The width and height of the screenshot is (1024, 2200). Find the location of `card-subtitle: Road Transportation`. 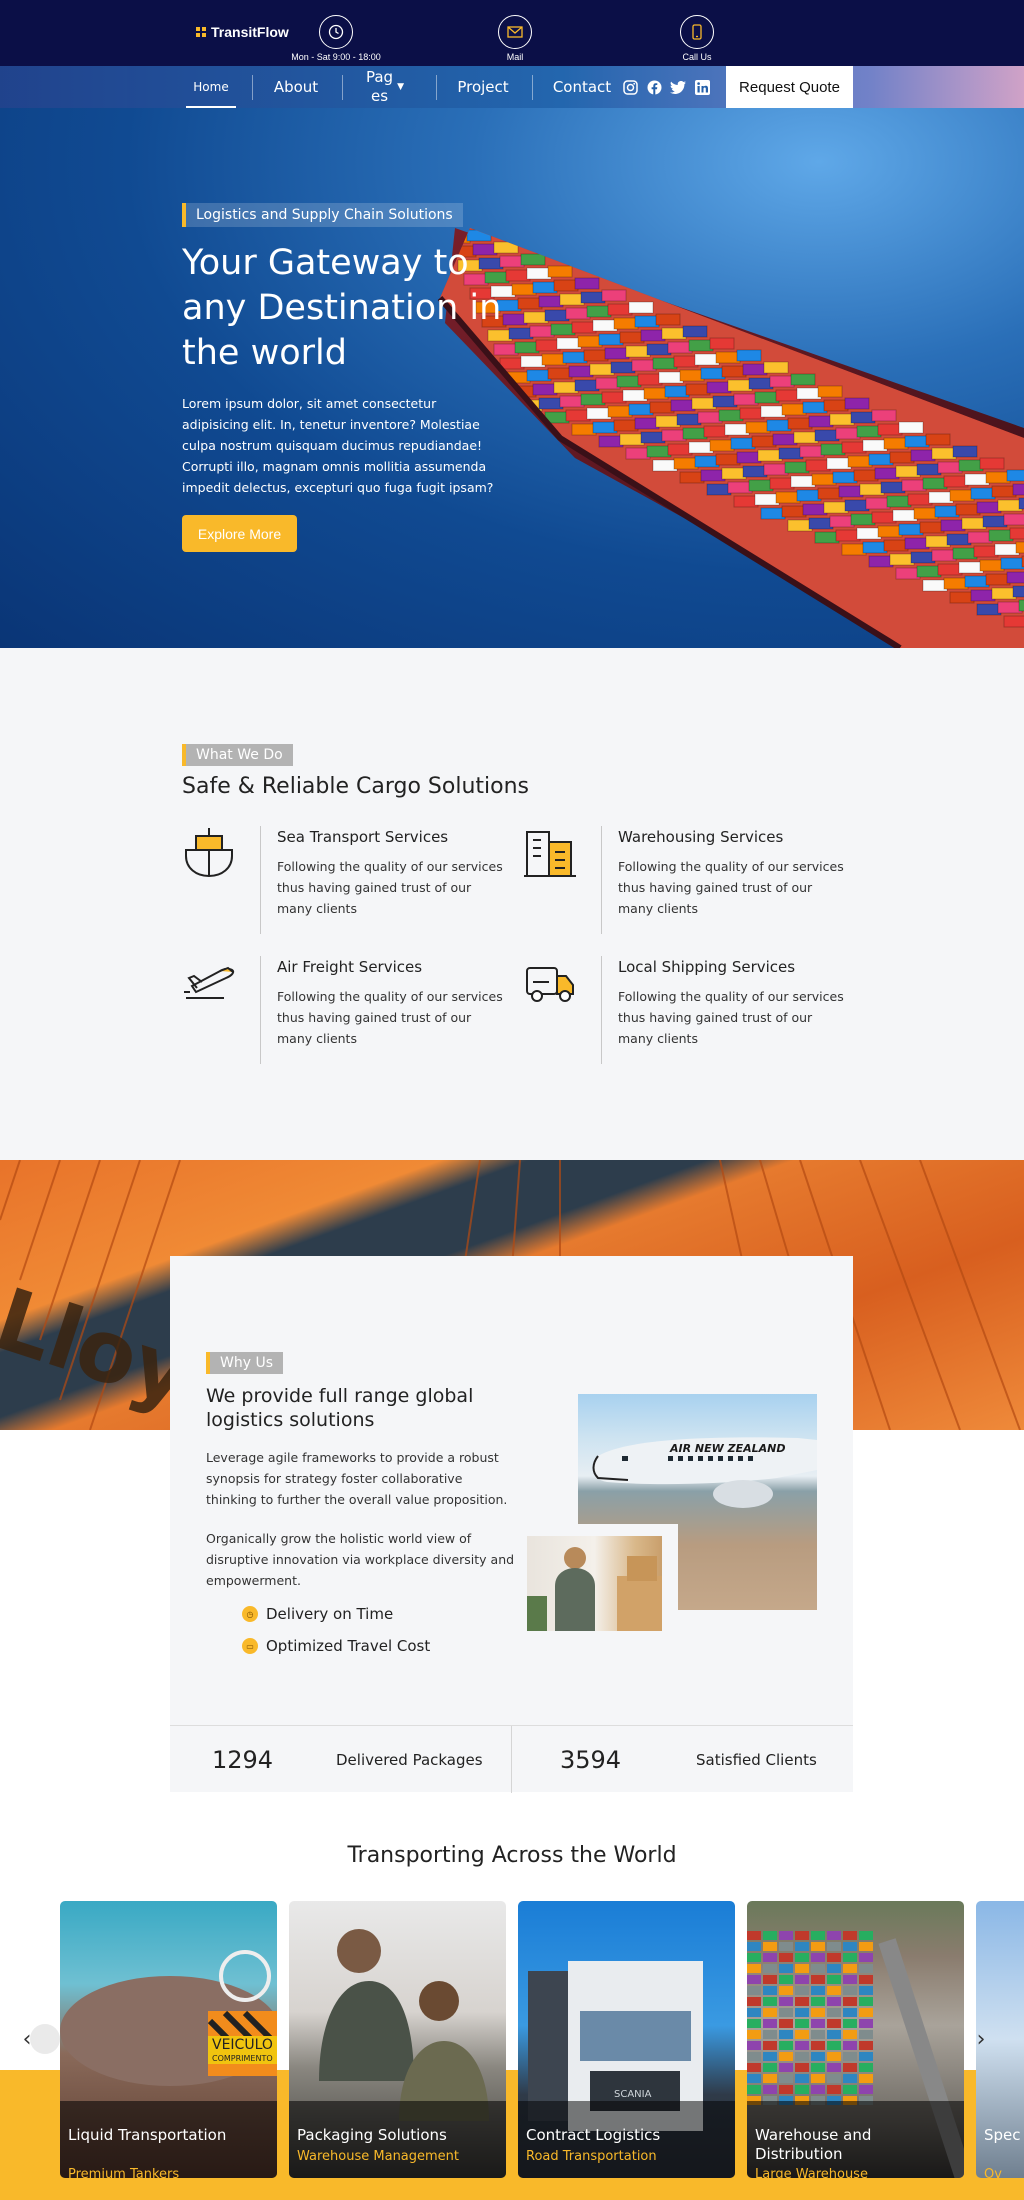

card-subtitle: Road Transportation is located at coordinates (591, 2156).